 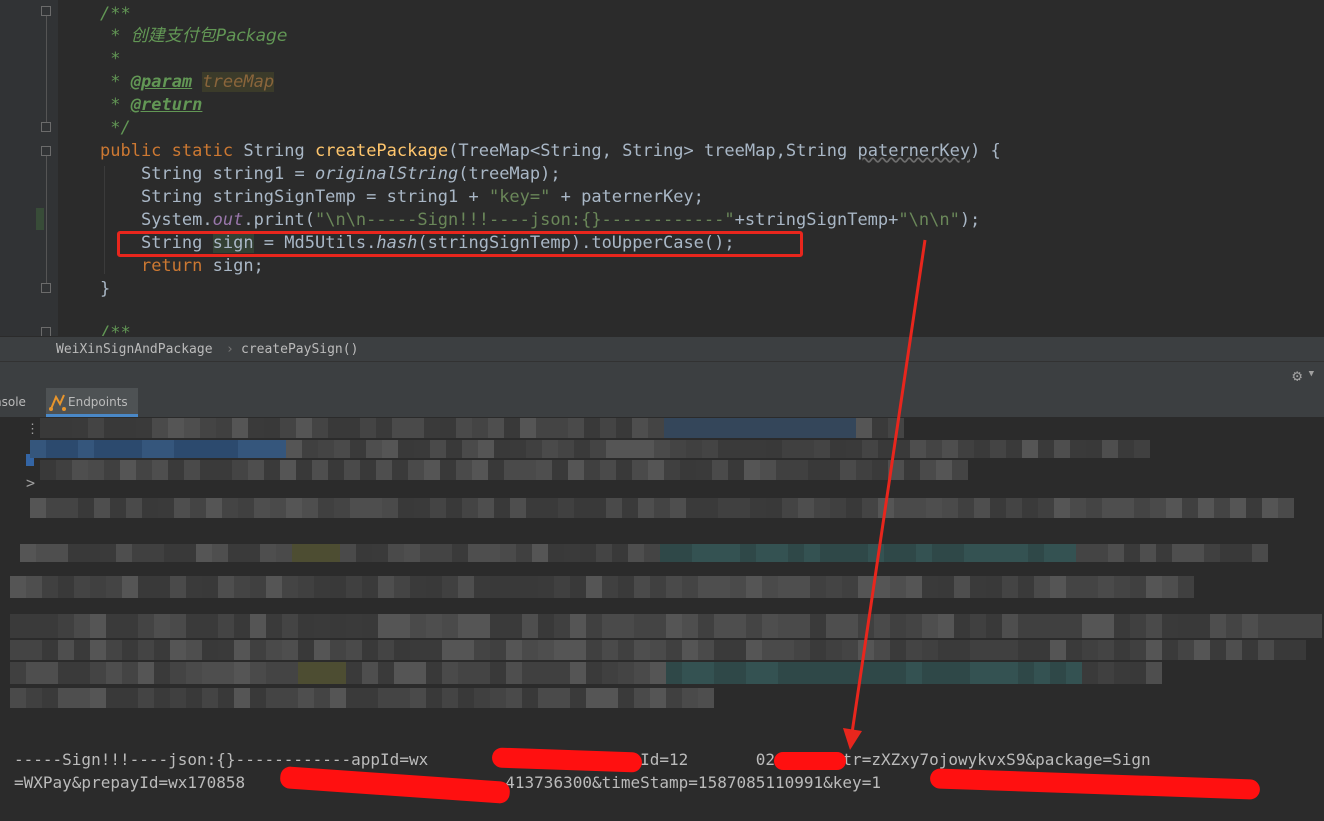 I want to click on breadcrumb-method: createPaySign(), so click(x=299, y=349).